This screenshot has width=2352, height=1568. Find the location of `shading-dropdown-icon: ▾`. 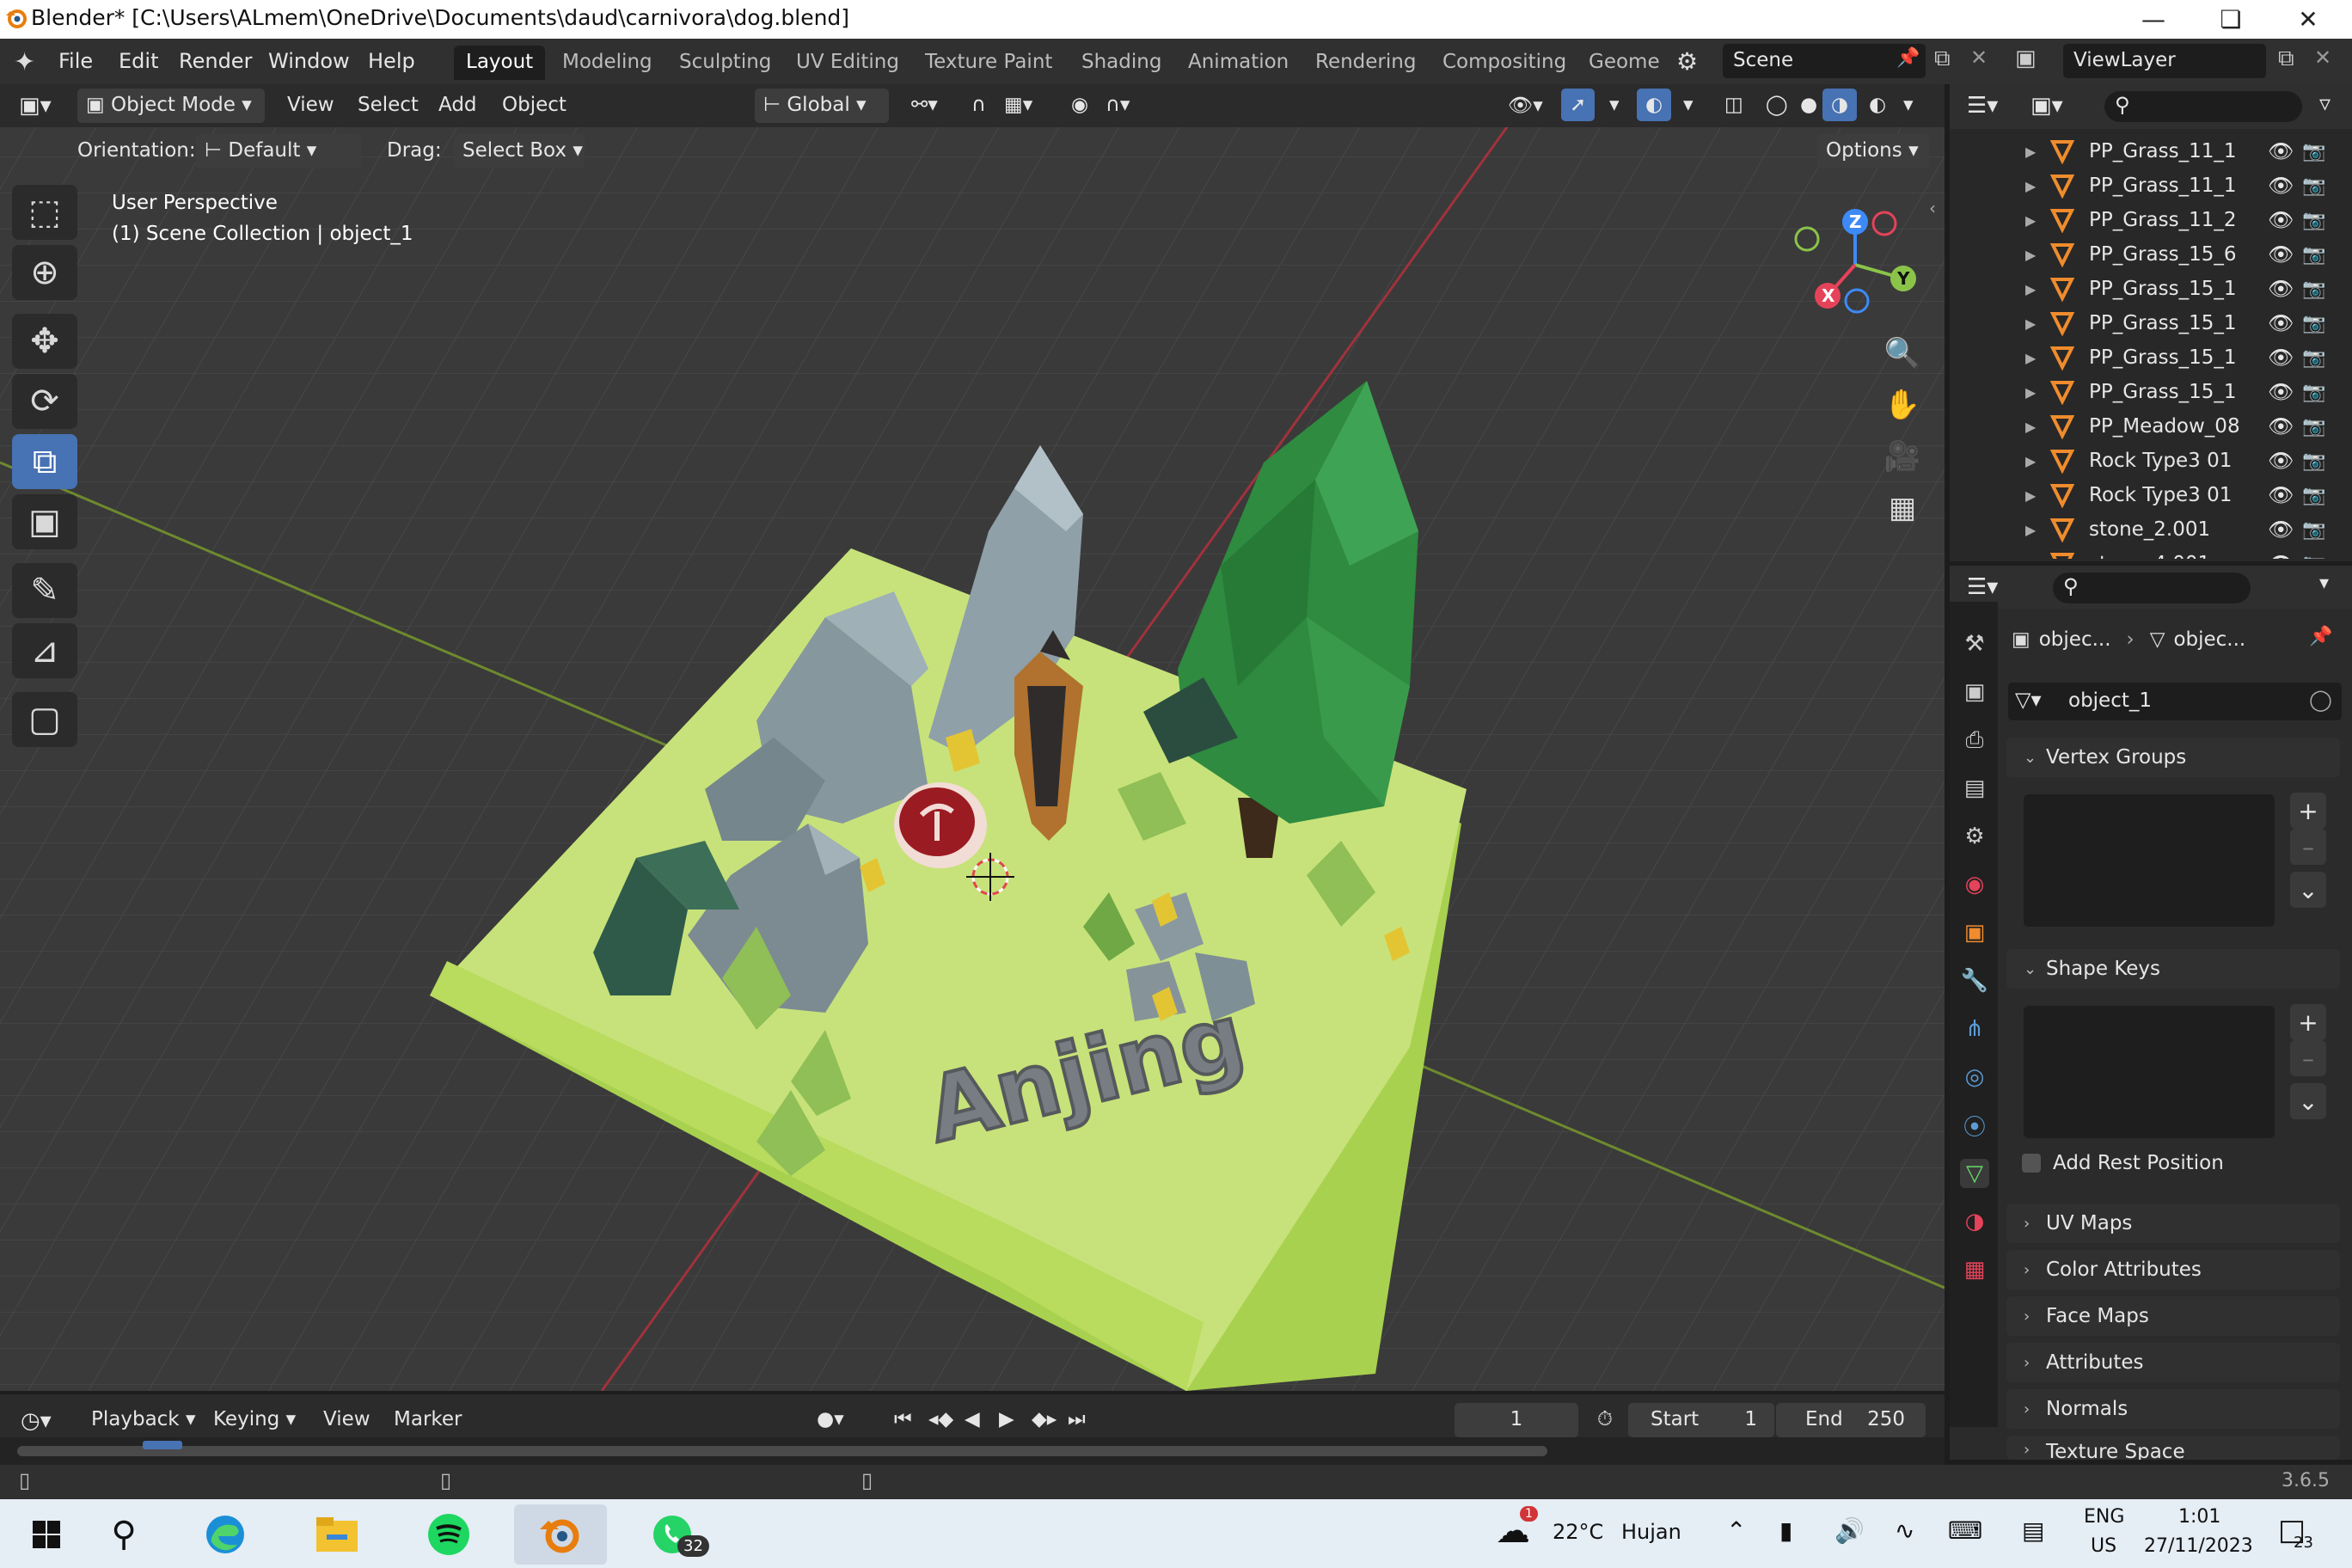

shading-dropdown-icon: ▾ is located at coordinates (1908, 105).